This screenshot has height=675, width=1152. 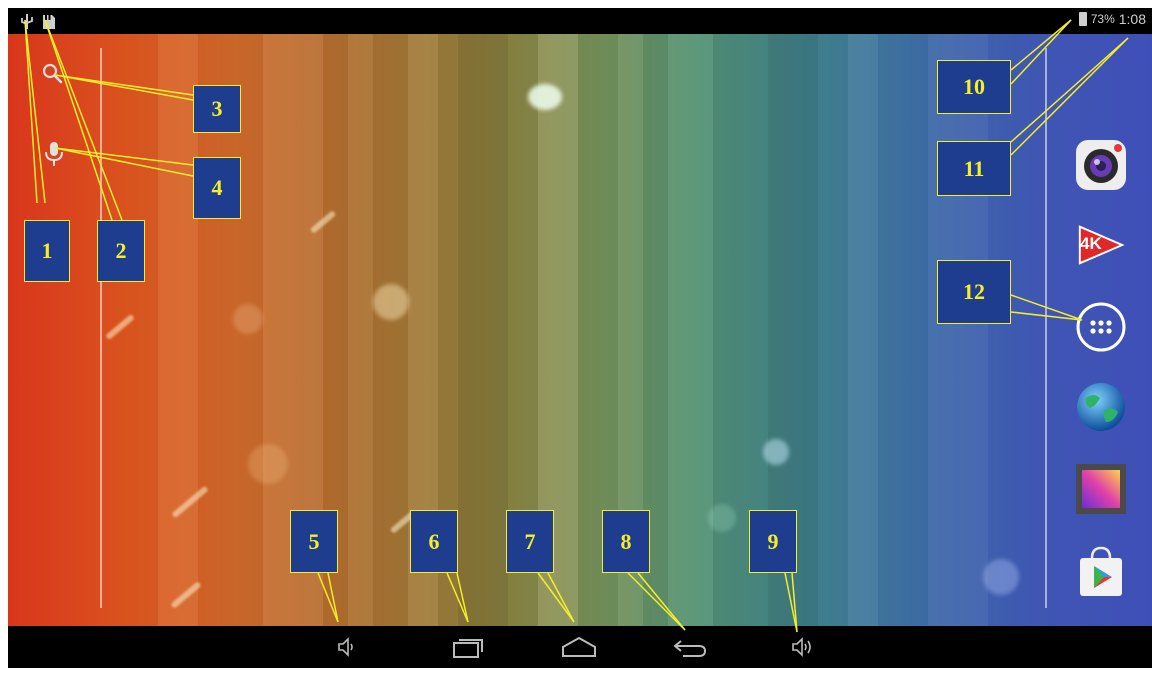 I want to click on play-store-icon, so click(x=1101, y=571).